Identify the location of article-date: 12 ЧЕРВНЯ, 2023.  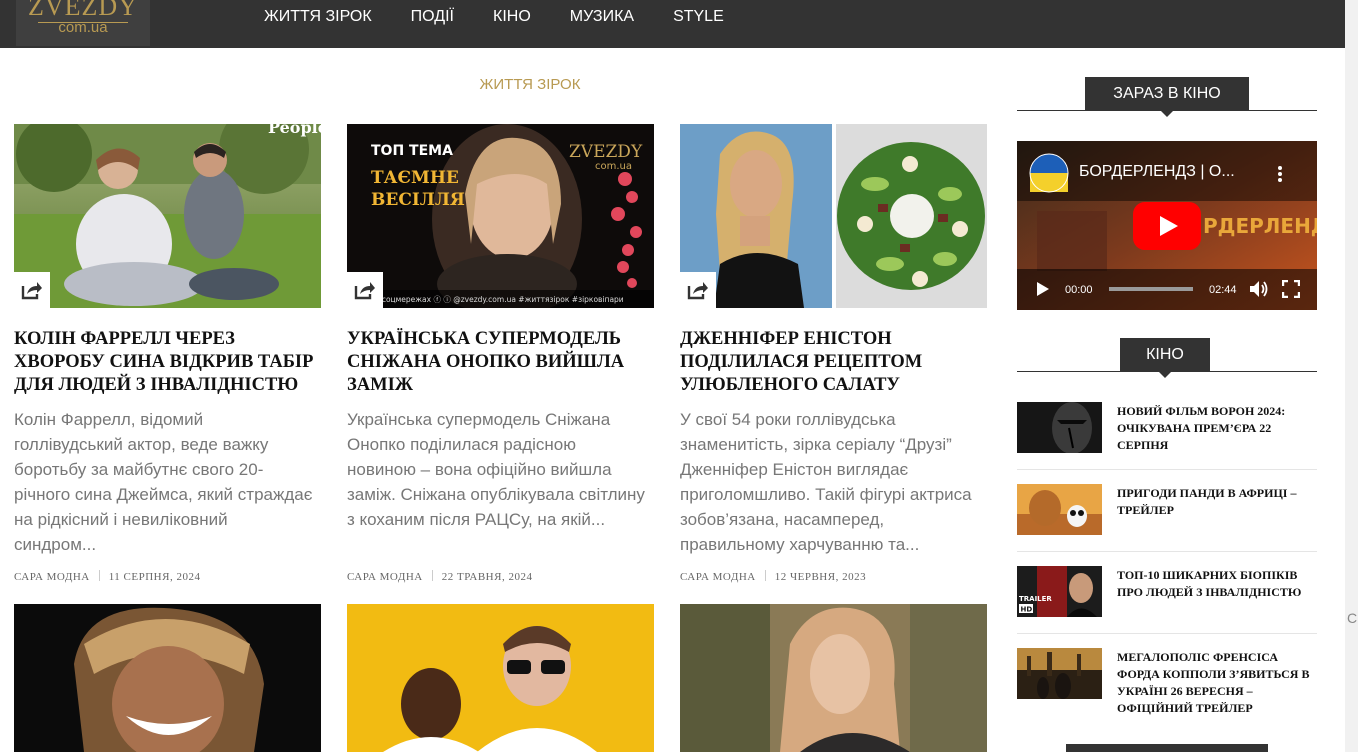
(820, 577).